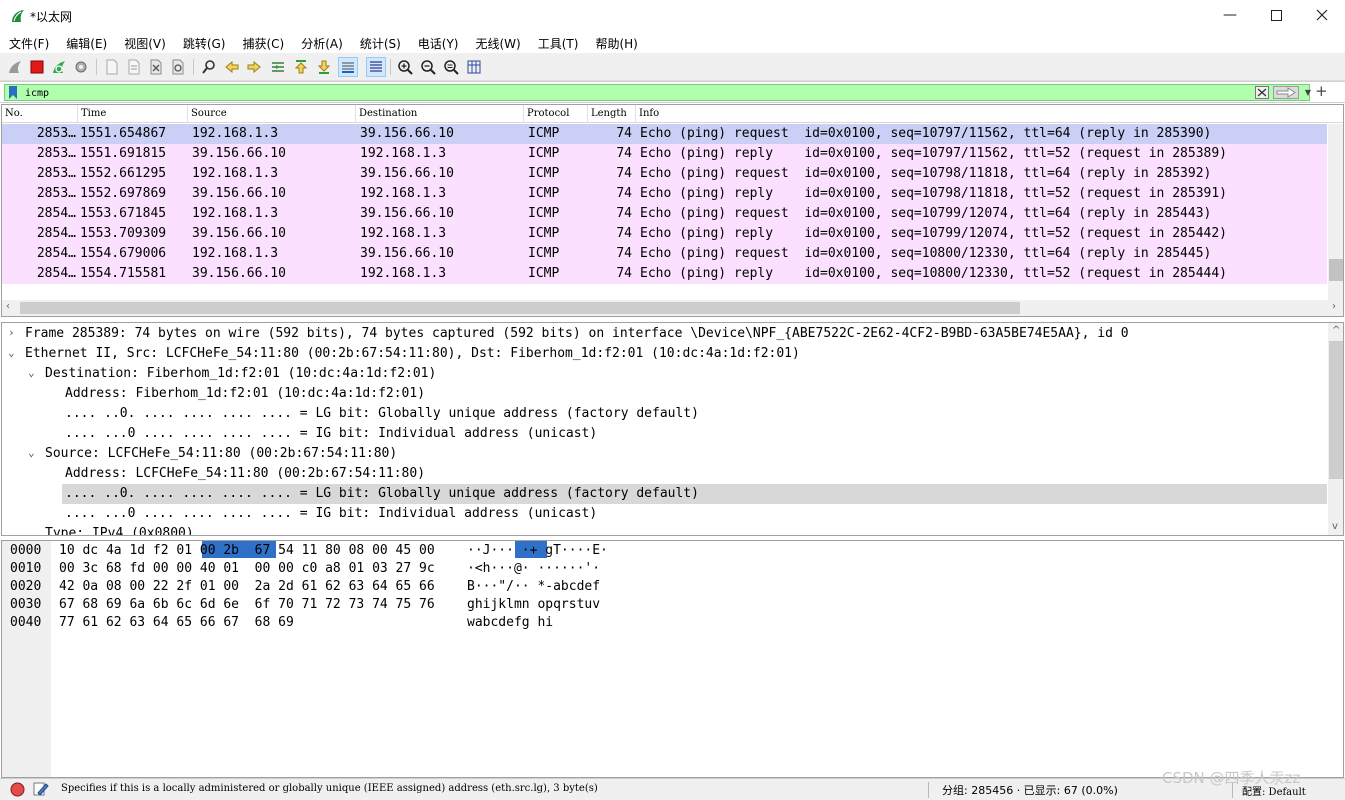 The image size is (1345, 800). I want to click on apply-filter-button, so click(1286, 92).